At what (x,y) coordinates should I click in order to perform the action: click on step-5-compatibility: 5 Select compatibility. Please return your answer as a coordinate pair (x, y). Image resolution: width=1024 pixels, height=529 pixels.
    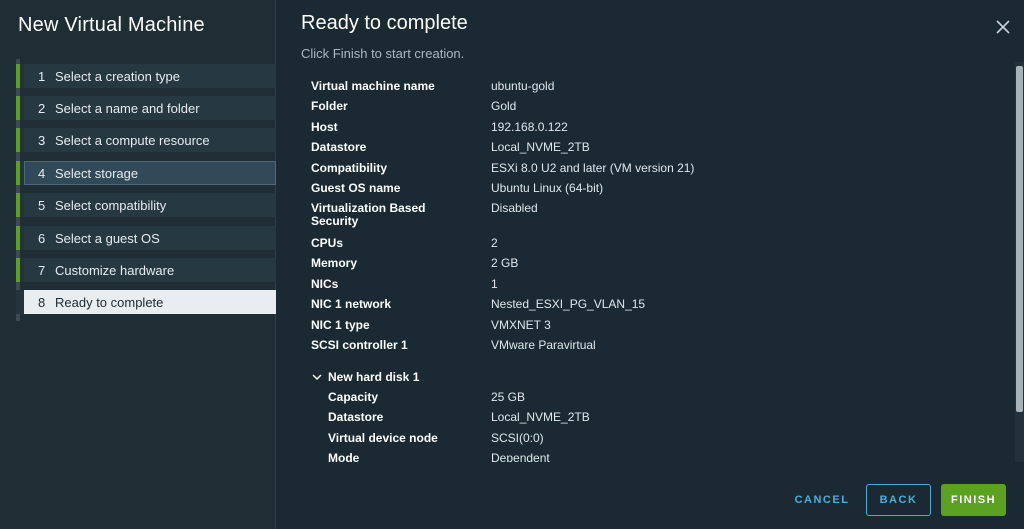
    Looking at the image, I should click on (146, 205).